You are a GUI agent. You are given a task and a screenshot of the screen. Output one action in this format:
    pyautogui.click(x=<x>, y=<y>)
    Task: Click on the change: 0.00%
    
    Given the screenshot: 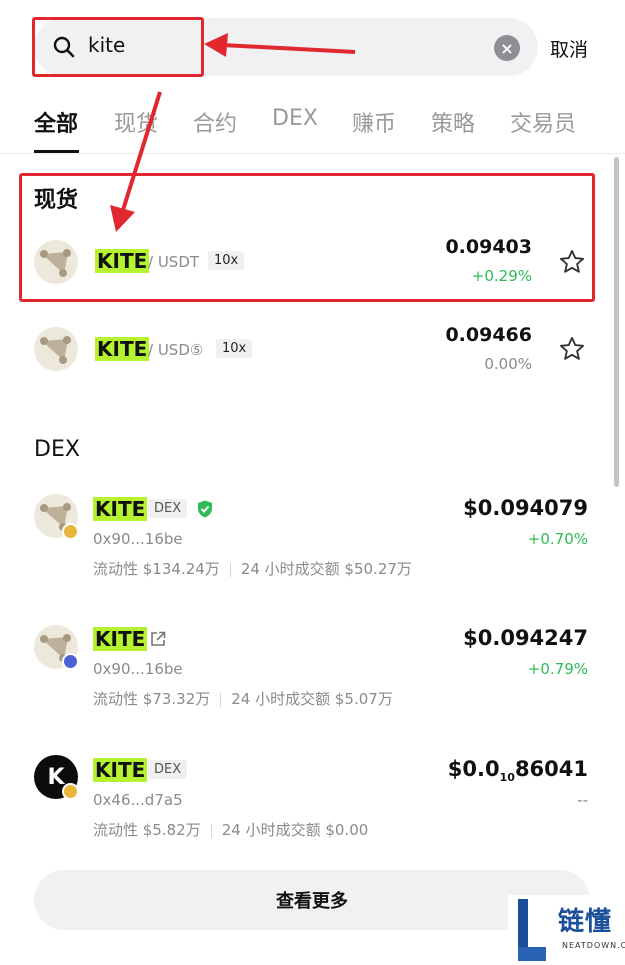 What is the action you would take?
    pyautogui.click(x=508, y=364)
    